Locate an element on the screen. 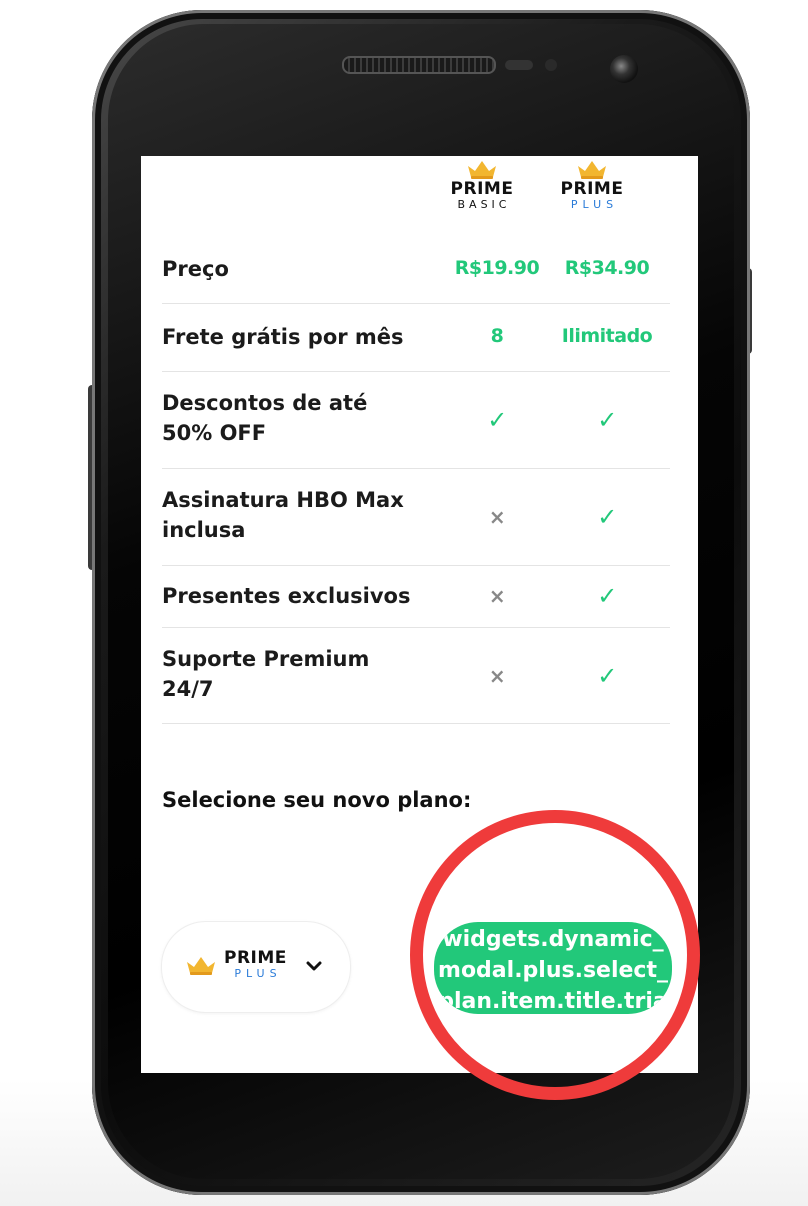  comparison-row-support: Suporte Premium 24/7 × ✓ is located at coordinates (416, 676).